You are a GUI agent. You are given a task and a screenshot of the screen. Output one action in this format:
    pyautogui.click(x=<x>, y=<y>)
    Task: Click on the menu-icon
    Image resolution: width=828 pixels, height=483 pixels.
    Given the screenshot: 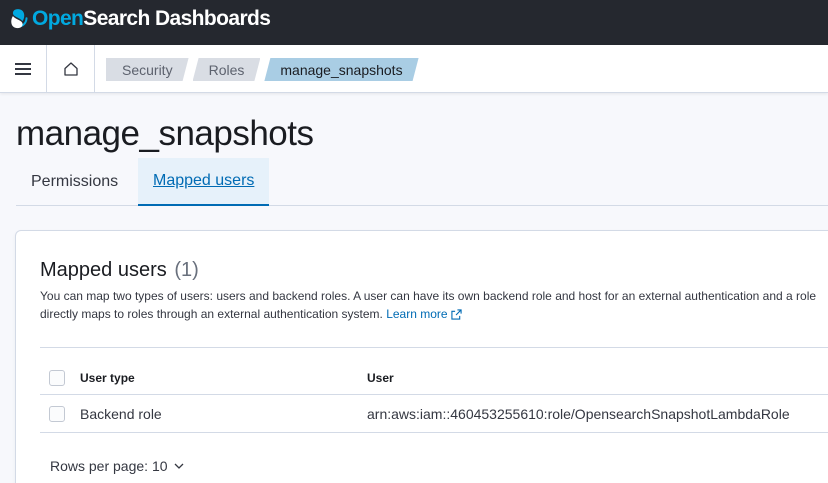 What is the action you would take?
    pyautogui.click(x=23, y=69)
    